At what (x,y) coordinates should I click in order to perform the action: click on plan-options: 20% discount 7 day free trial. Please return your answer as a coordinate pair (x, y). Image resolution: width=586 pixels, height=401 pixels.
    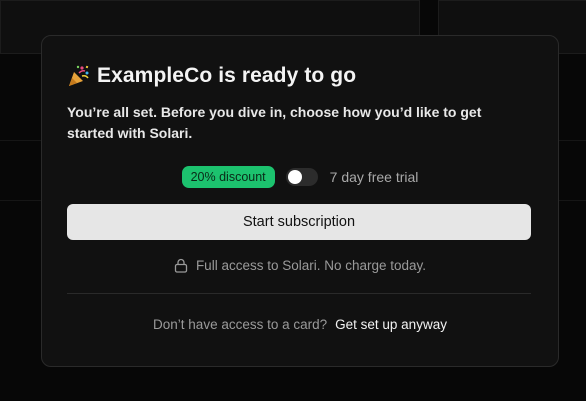
    Looking at the image, I should click on (300, 177).